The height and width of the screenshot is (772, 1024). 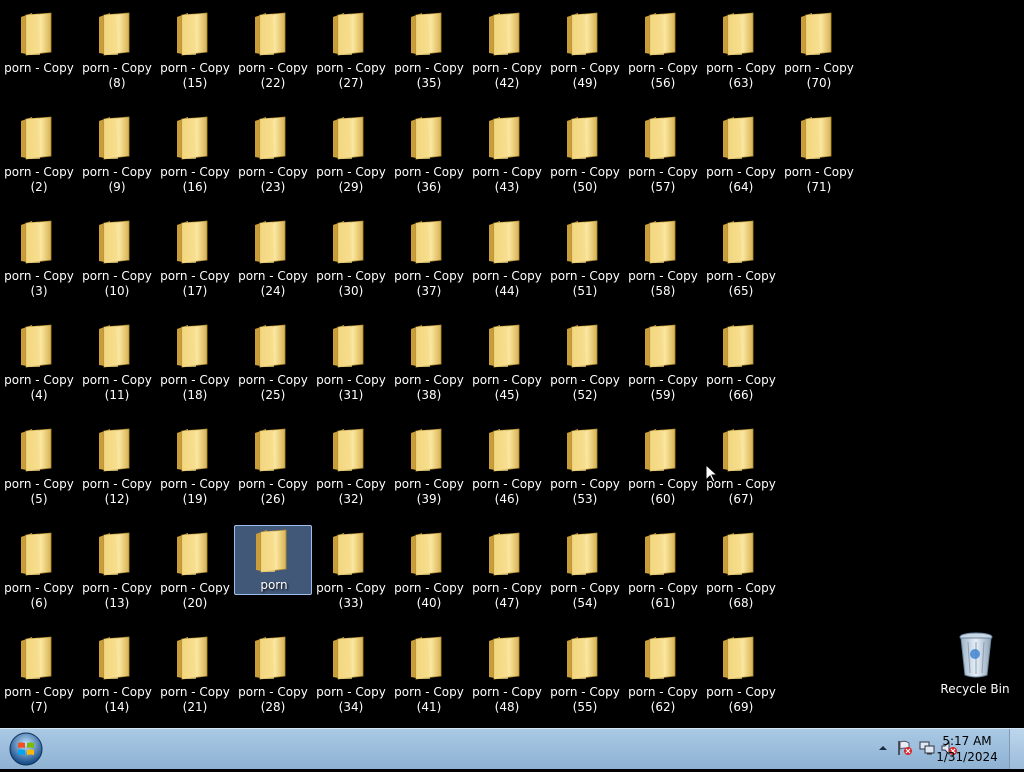 What do you see at coordinates (39, 283) in the screenshot?
I see `folder-label: porn - Copy (3)` at bounding box center [39, 283].